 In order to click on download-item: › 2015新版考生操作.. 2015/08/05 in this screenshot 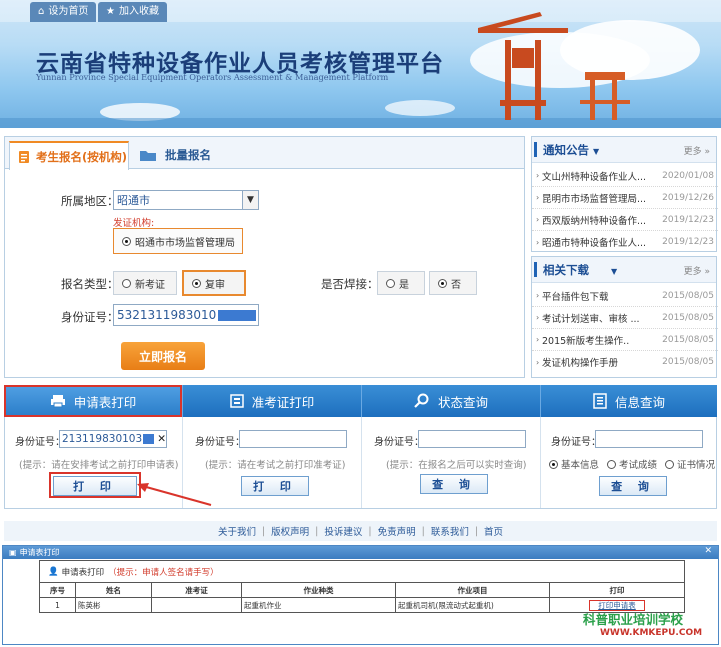, I will do `click(625, 340)`.